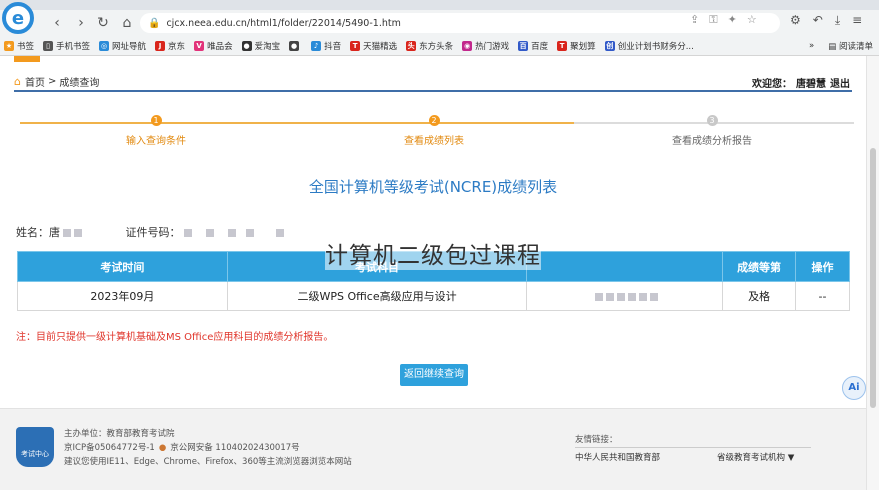  What do you see at coordinates (759, 296) in the screenshot?
I see `exam-level: 及格` at bounding box center [759, 296].